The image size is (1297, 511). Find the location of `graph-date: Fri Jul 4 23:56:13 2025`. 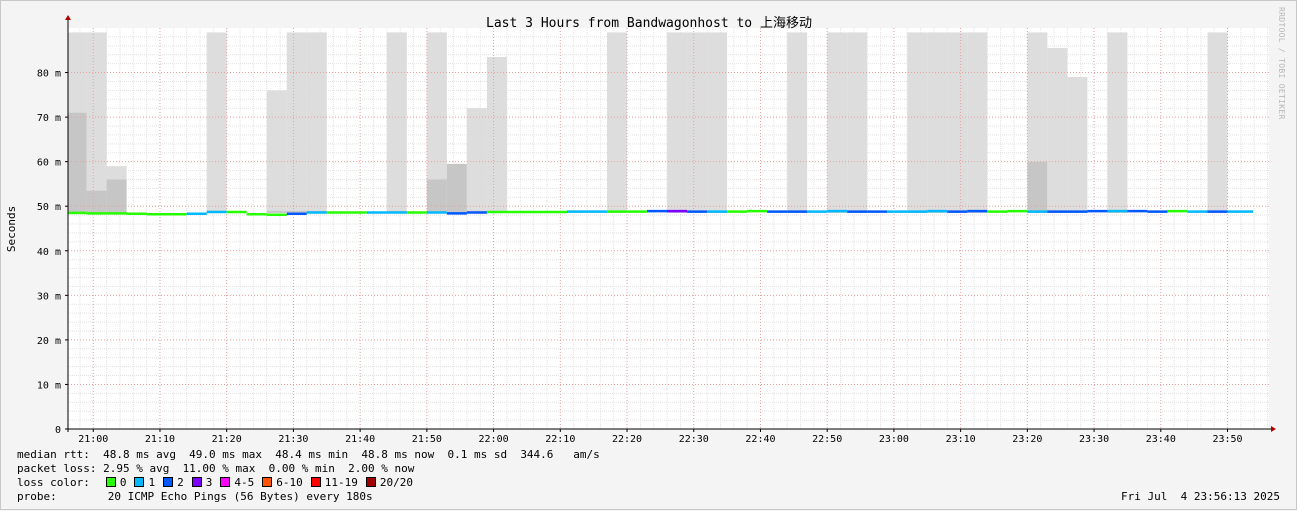

graph-date: Fri Jul 4 23:56:13 2025 is located at coordinates (1200, 496).